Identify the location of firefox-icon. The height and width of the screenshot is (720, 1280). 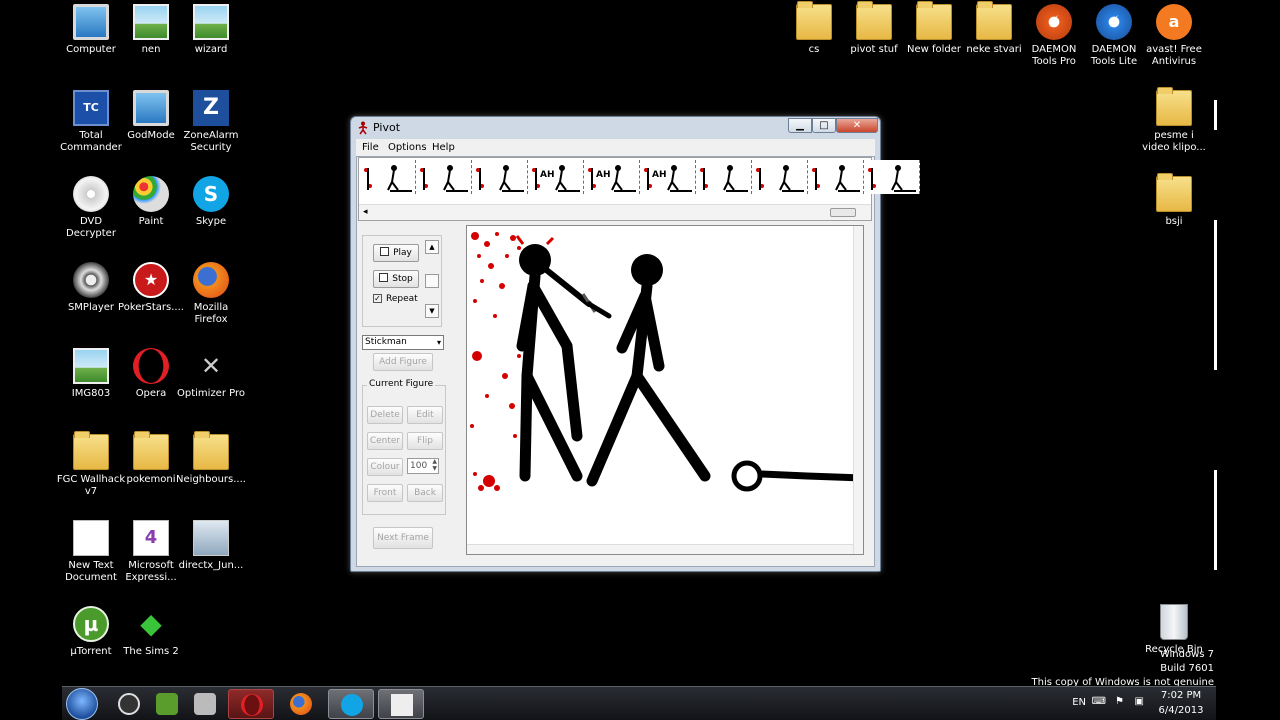
(211, 280).